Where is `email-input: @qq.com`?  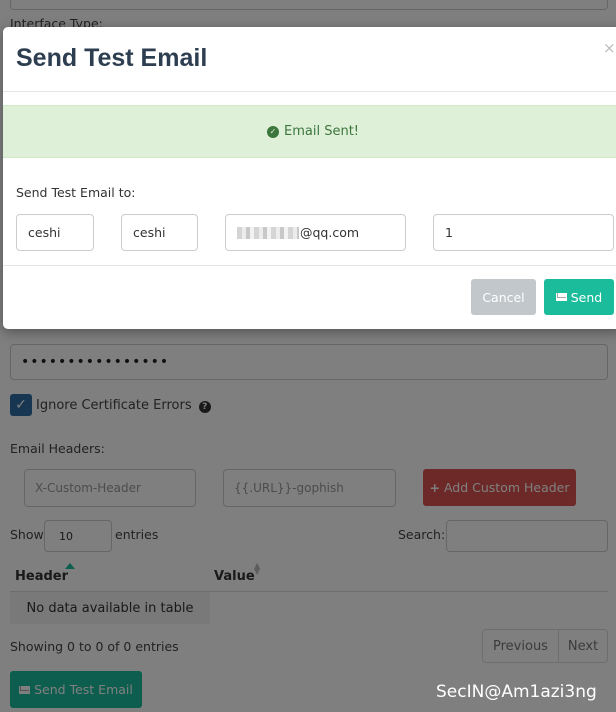
email-input: @qq.com is located at coordinates (315, 232).